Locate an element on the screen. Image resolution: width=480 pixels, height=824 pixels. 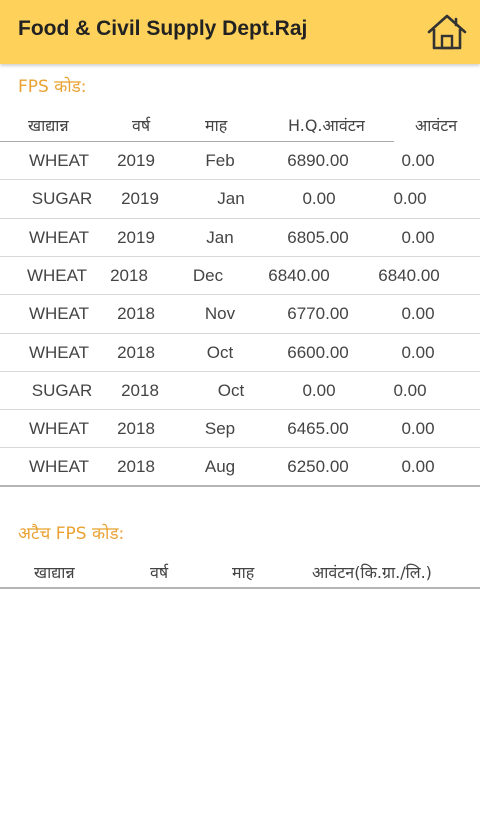
app-title: Food & Civil Supply Dept.Raj is located at coordinates (163, 28).